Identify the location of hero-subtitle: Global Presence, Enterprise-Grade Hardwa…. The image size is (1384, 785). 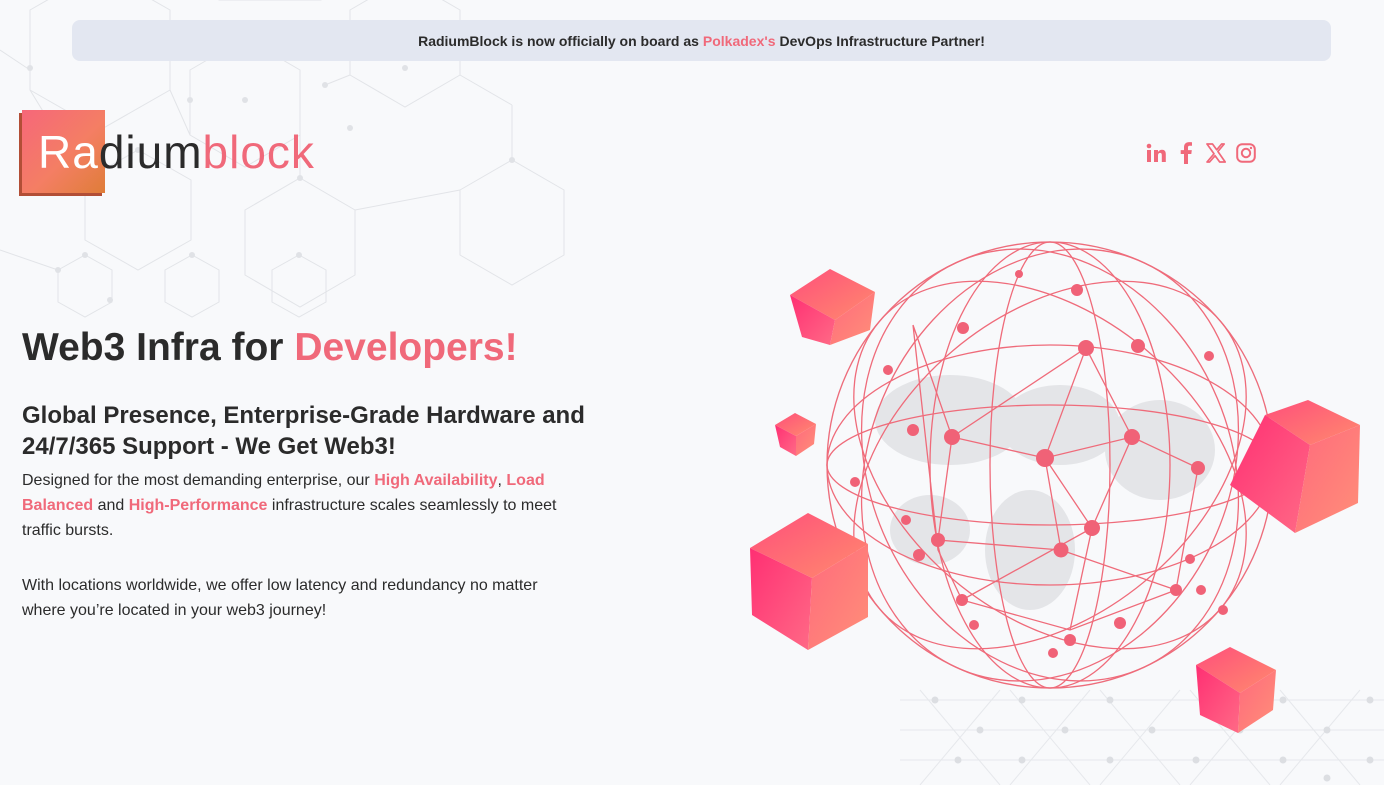
(303, 431).